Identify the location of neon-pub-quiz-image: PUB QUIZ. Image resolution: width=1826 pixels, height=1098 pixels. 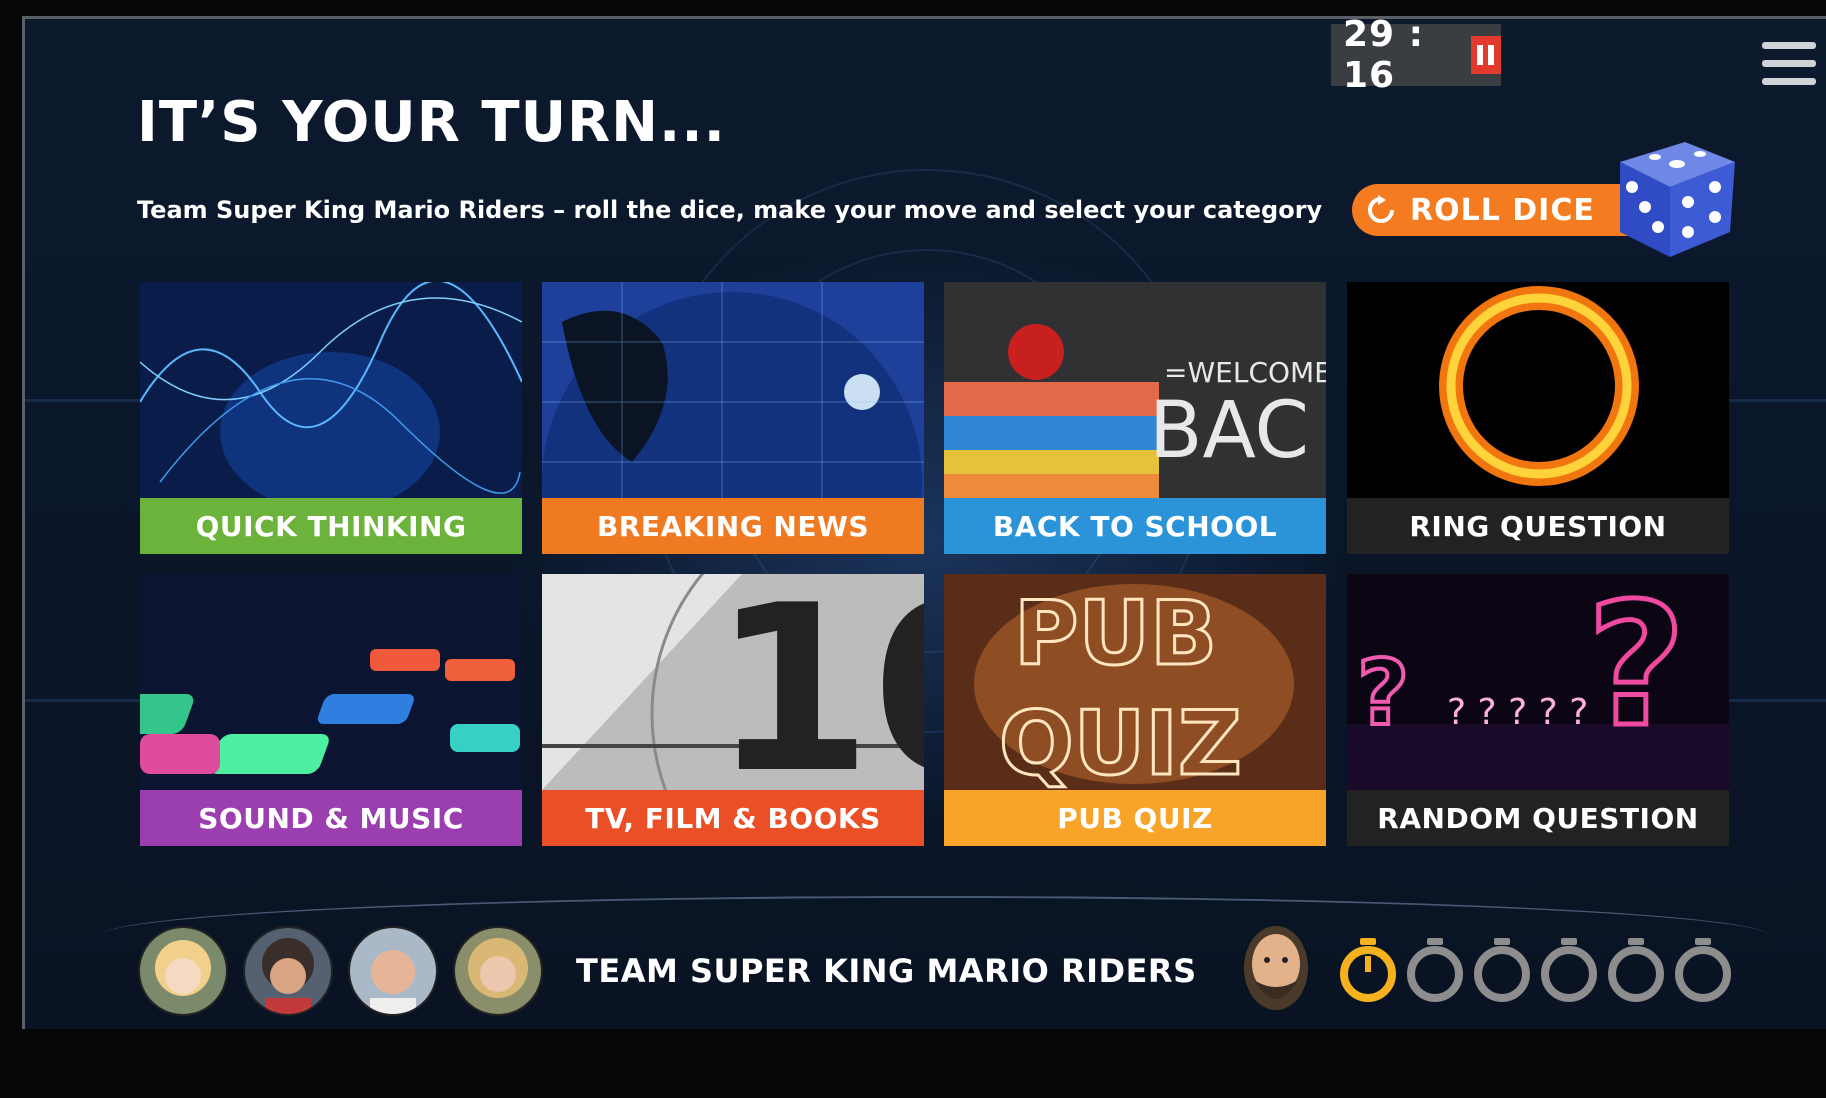
(1135, 682).